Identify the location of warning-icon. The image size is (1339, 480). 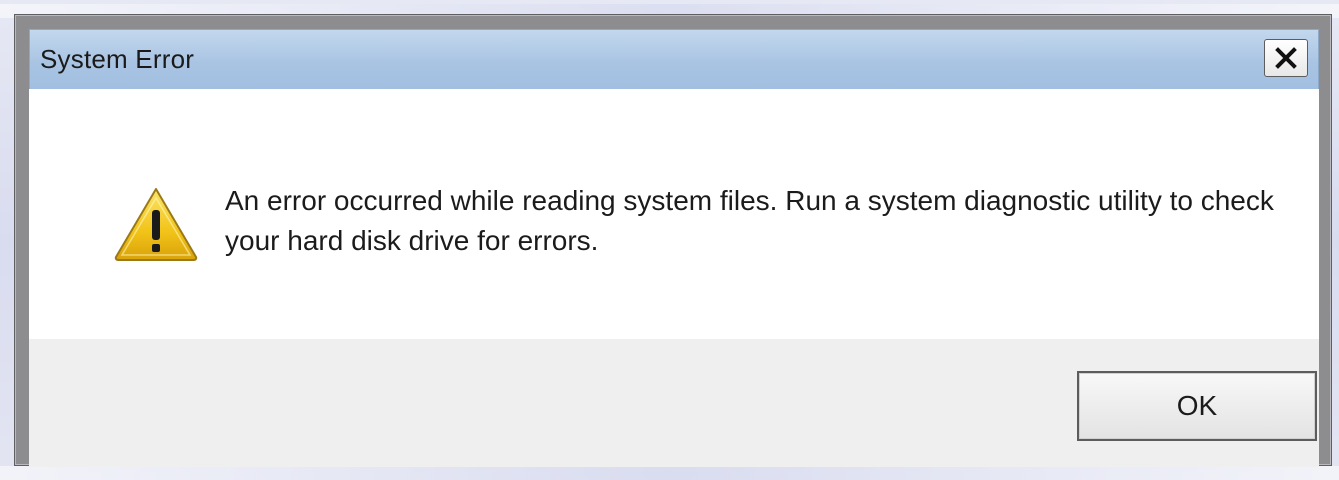
(156, 224).